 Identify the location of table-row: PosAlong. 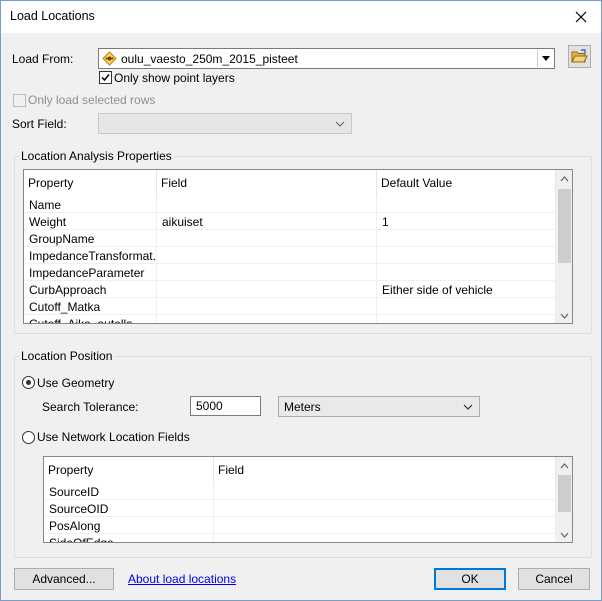
(300, 525).